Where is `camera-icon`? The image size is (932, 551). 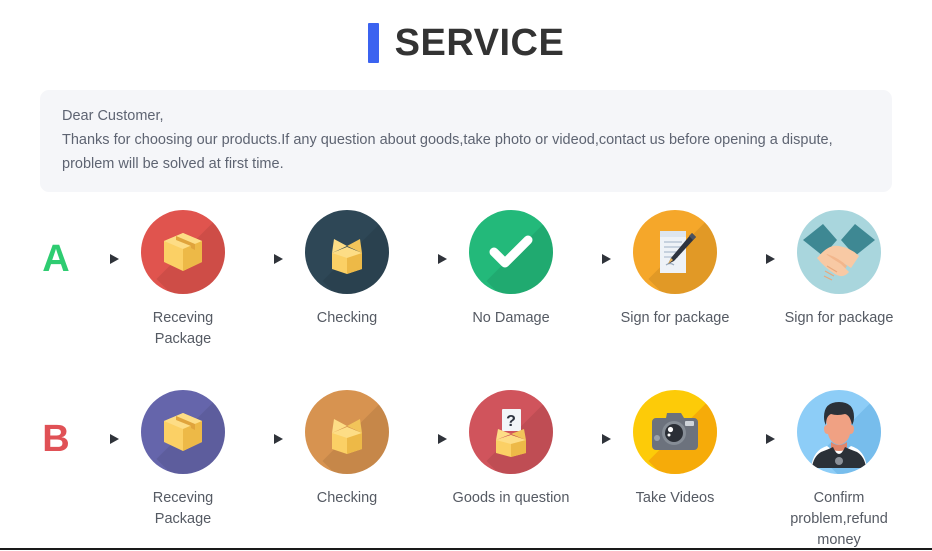
camera-icon is located at coordinates (675, 432).